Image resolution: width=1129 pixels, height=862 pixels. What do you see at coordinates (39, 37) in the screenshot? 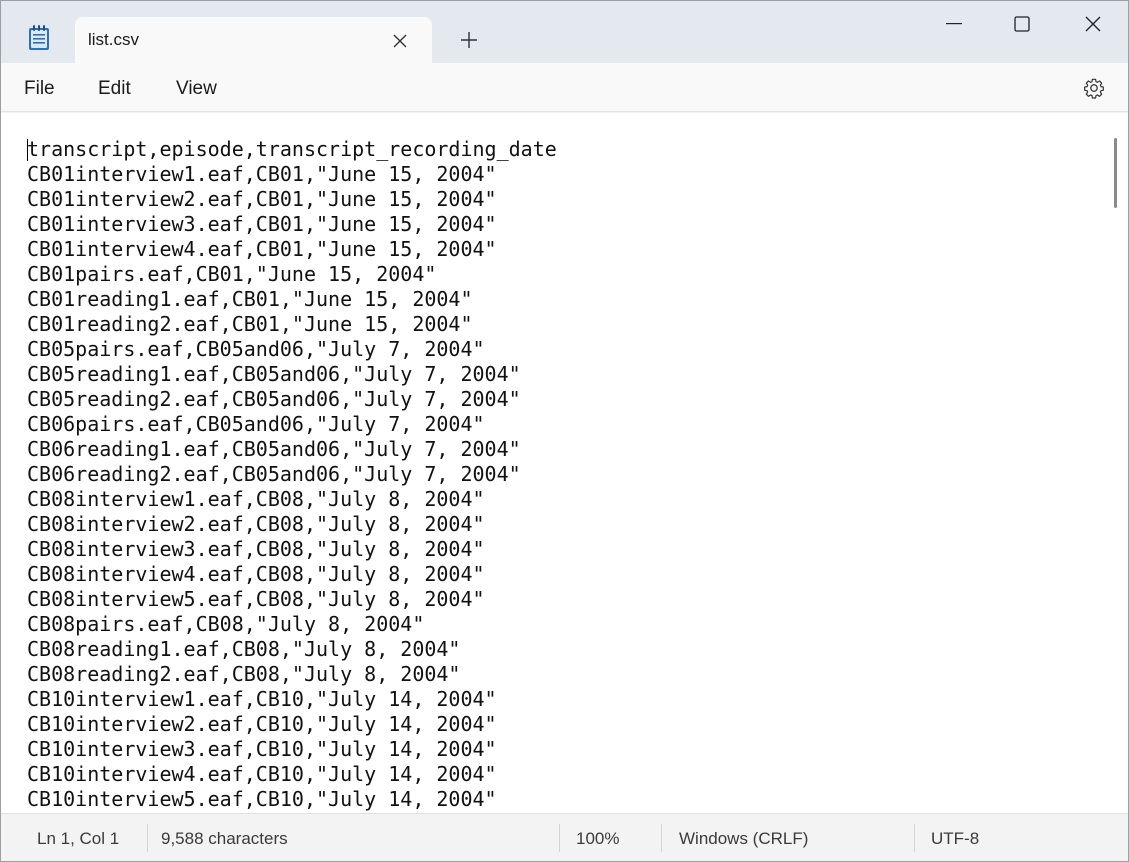
I see `notepad-icon` at bounding box center [39, 37].